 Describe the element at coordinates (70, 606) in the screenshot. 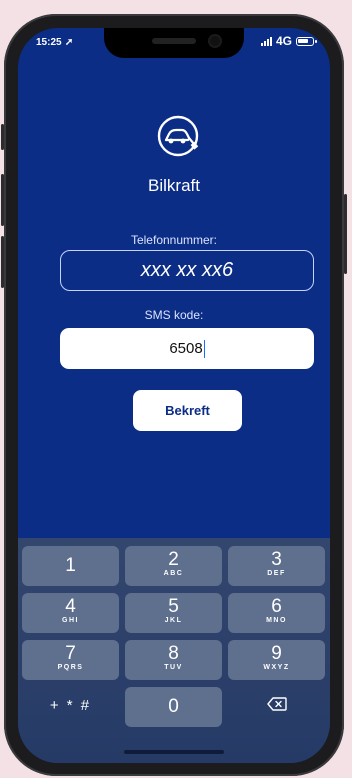

I see `key-digit: 4` at that location.